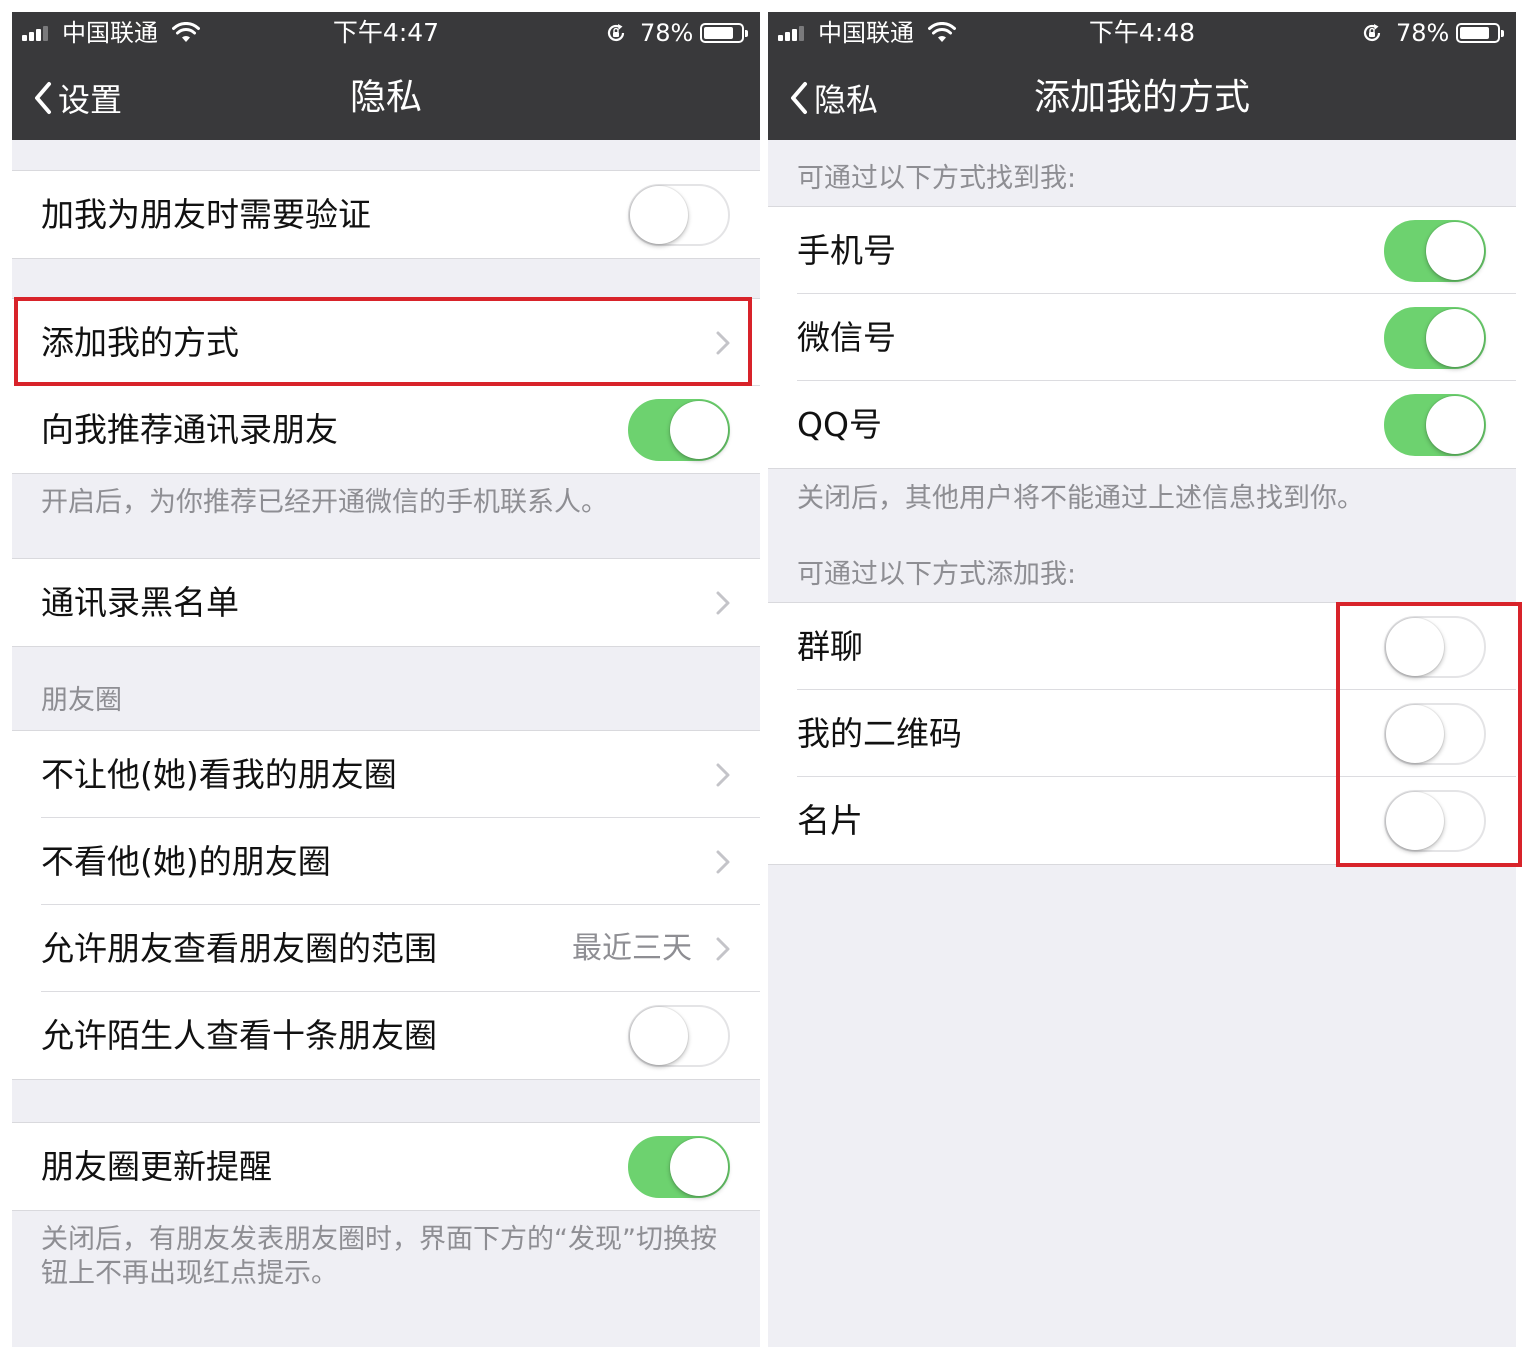 The height and width of the screenshot is (1358, 1529). I want to click on find-section-header: 可通过以下方式找到我:, so click(937, 178).